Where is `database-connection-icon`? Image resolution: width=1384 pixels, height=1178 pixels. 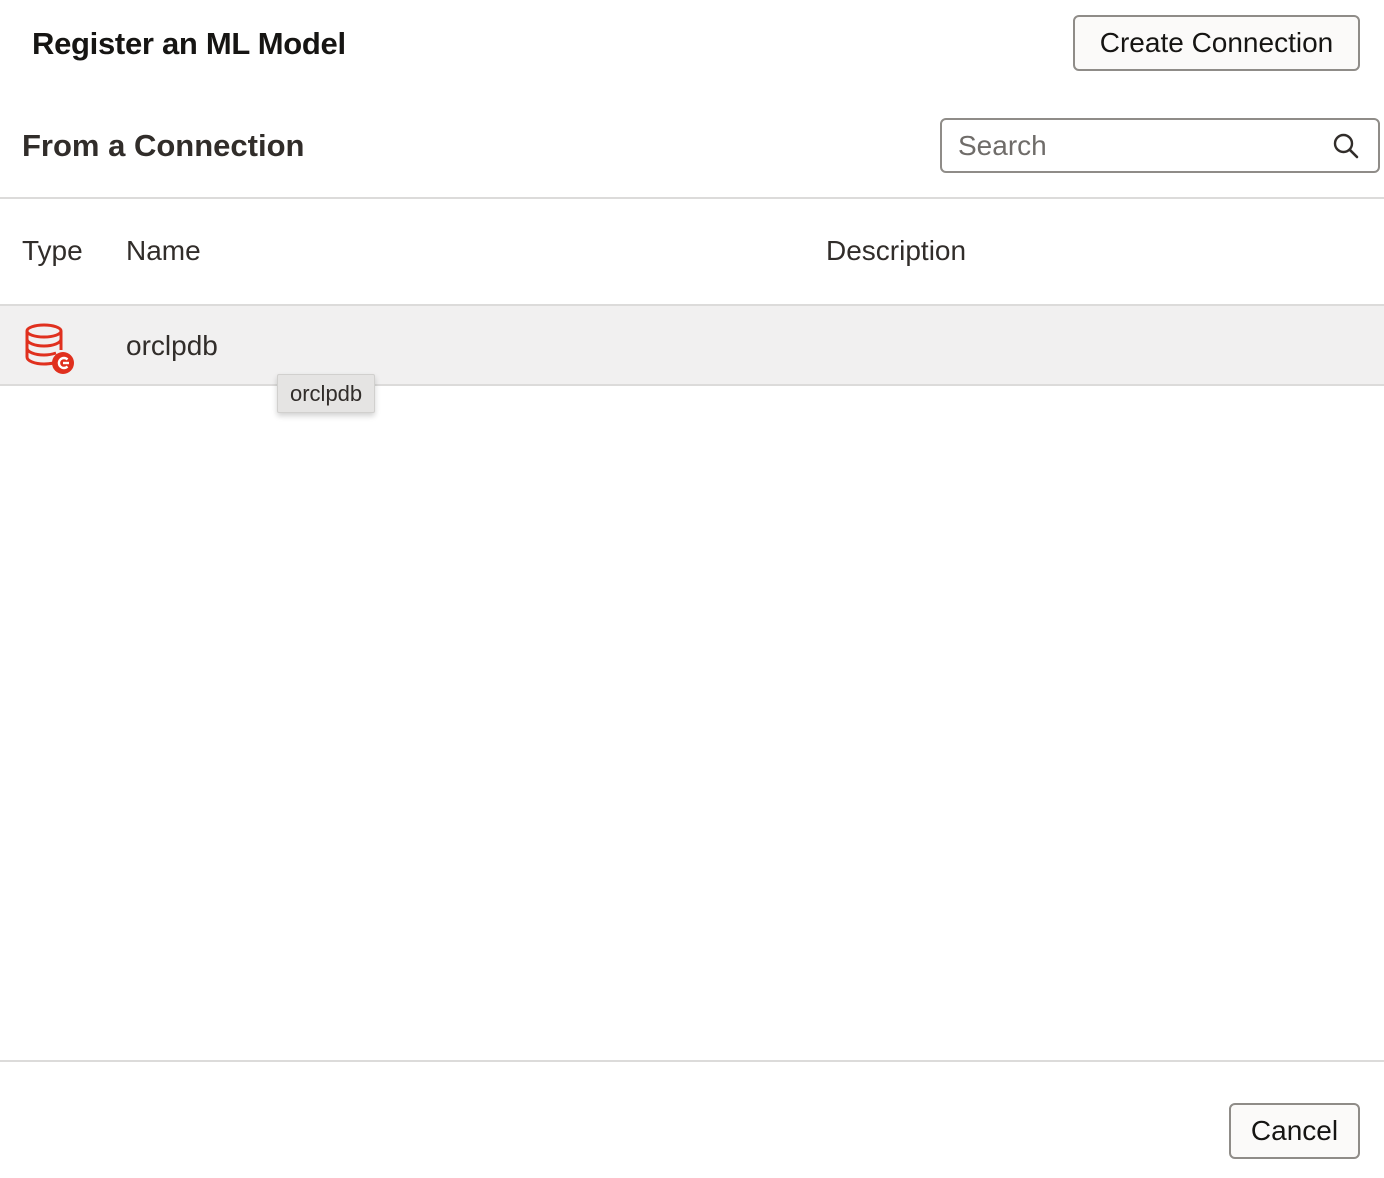 database-connection-icon is located at coordinates (49, 348).